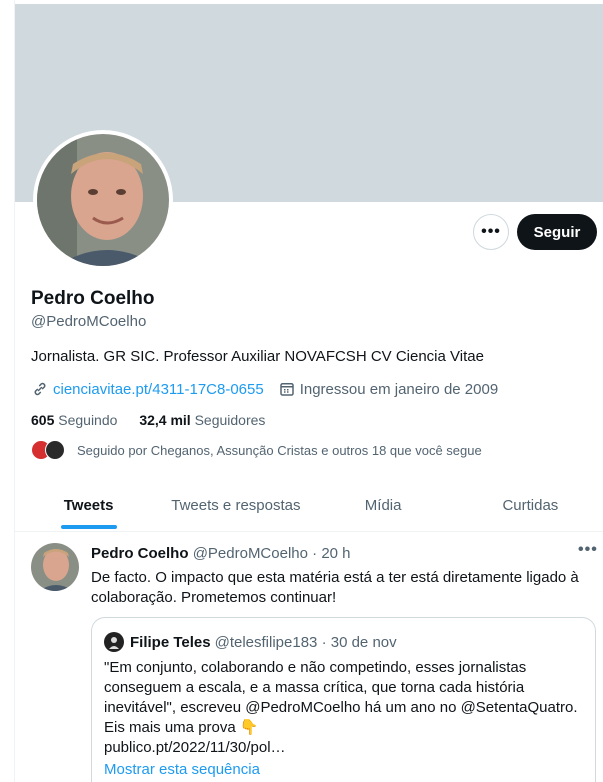 Image resolution: width=603 pixels, height=782 pixels. I want to click on profile-name: Pedro Coelho, so click(93, 298).